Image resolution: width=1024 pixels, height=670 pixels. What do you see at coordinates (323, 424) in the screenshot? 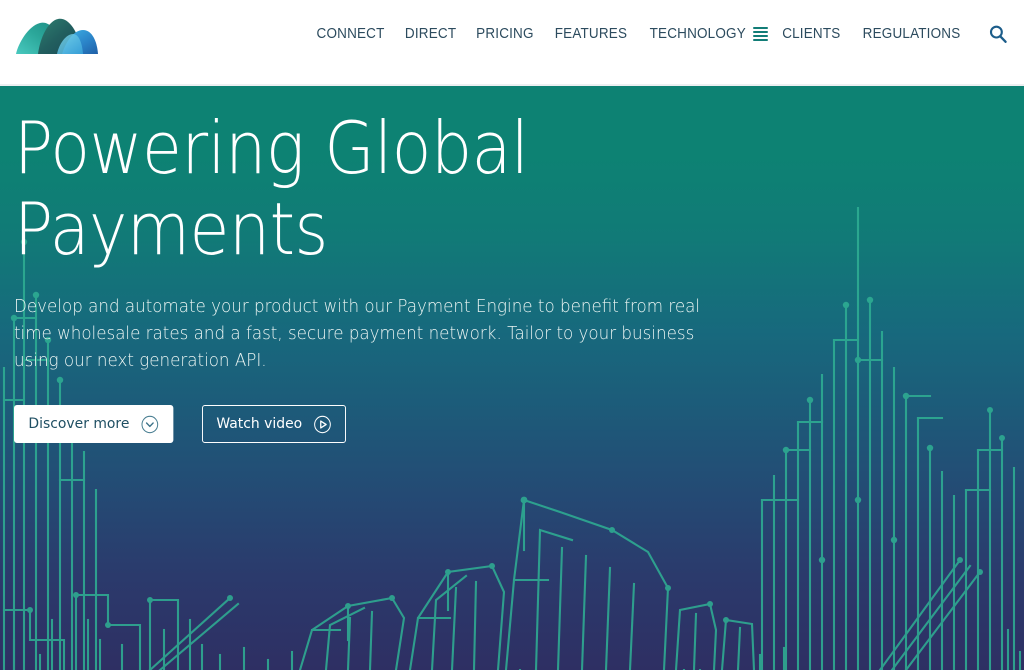
I see `play-circle-icon` at bounding box center [323, 424].